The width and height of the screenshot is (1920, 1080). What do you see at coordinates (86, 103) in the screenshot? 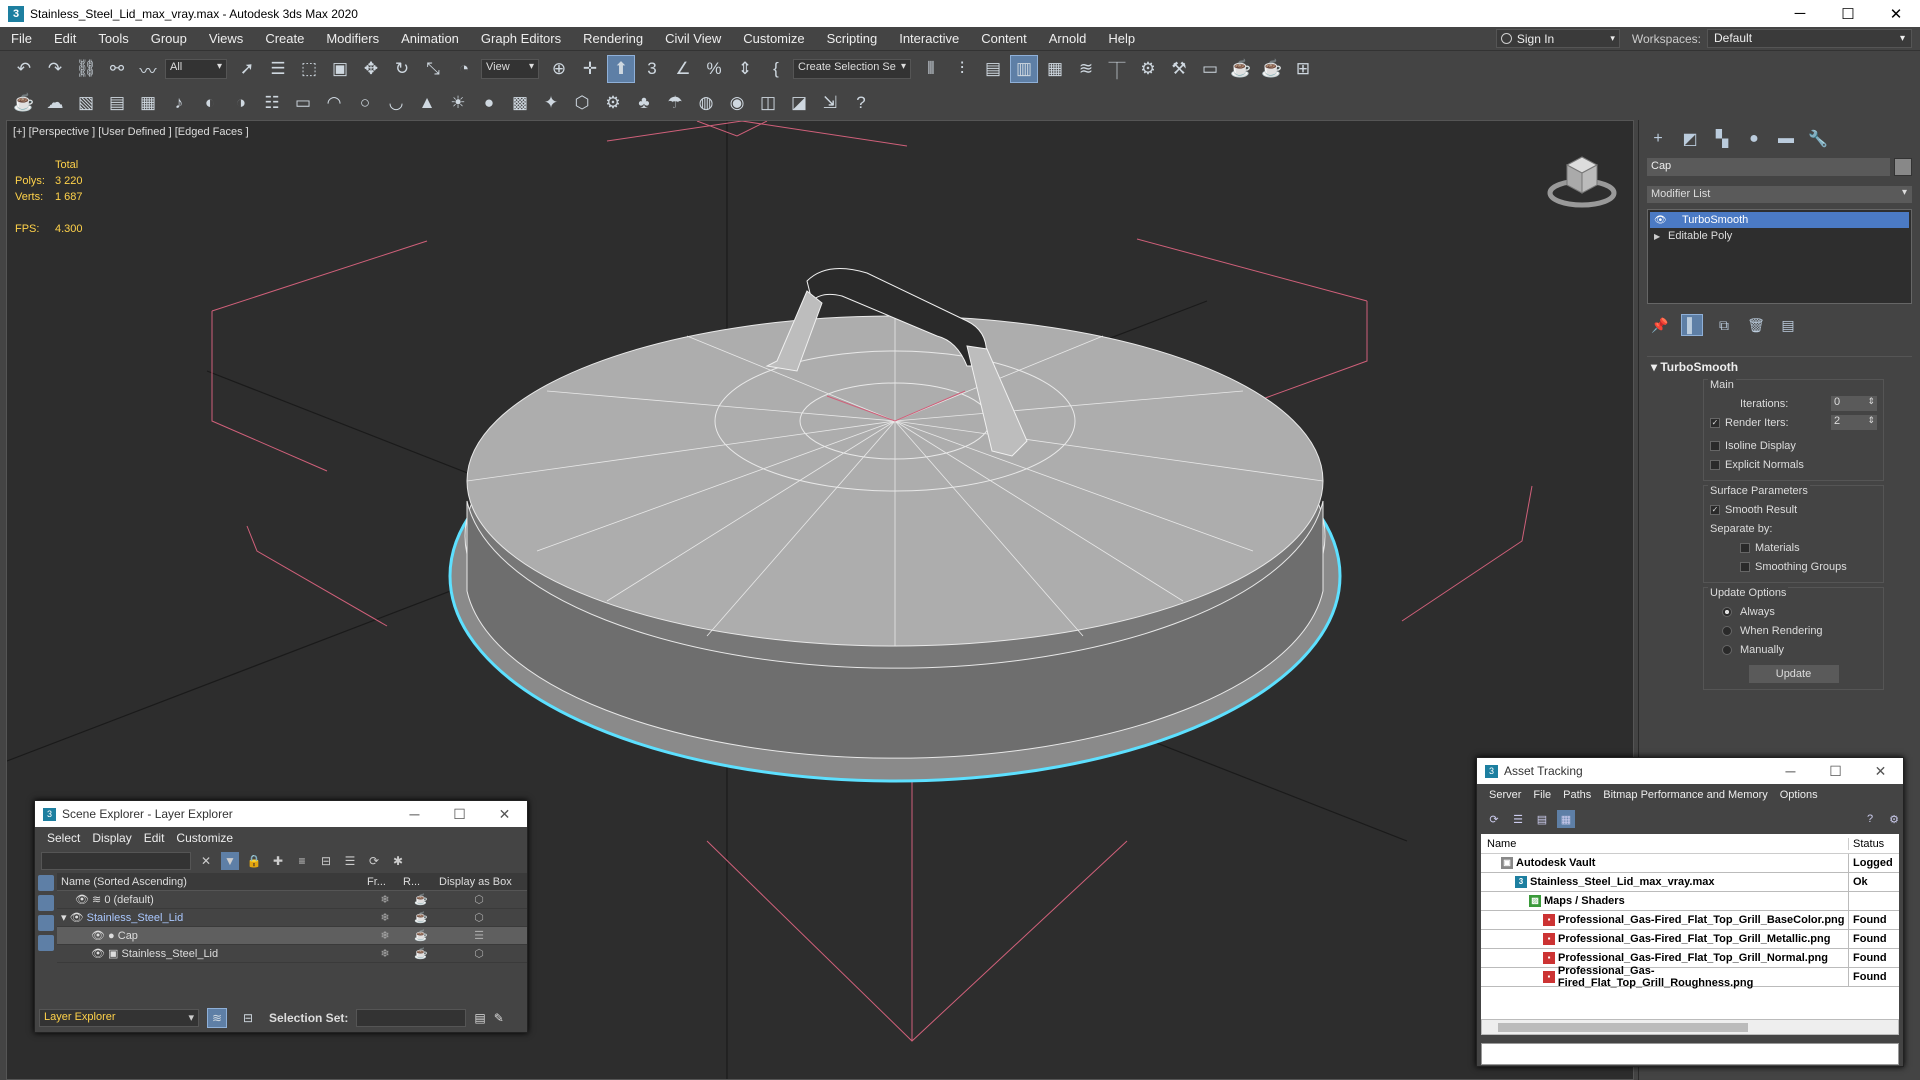
I see `image-icon: ▧` at bounding box center [86, 103].